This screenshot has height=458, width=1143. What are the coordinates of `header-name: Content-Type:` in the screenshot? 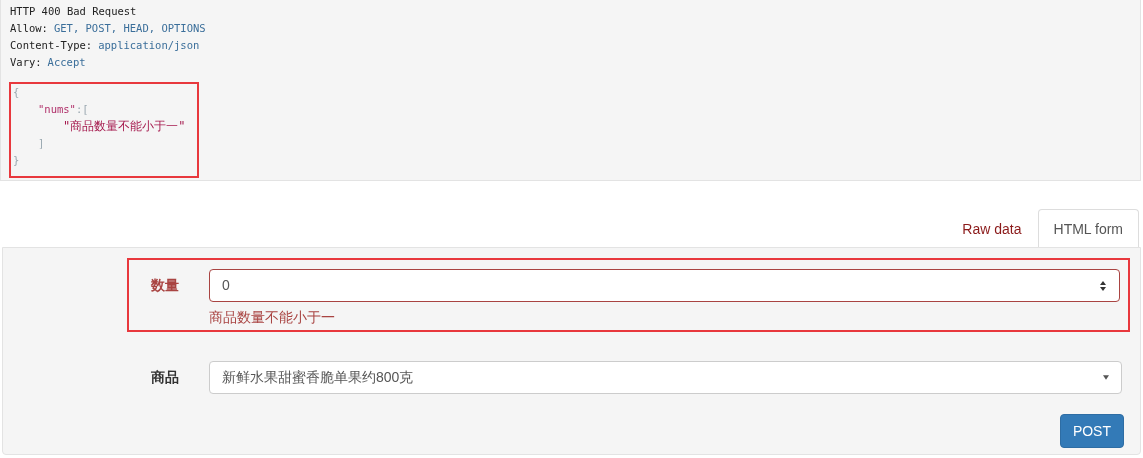 It's located at (51, 45).